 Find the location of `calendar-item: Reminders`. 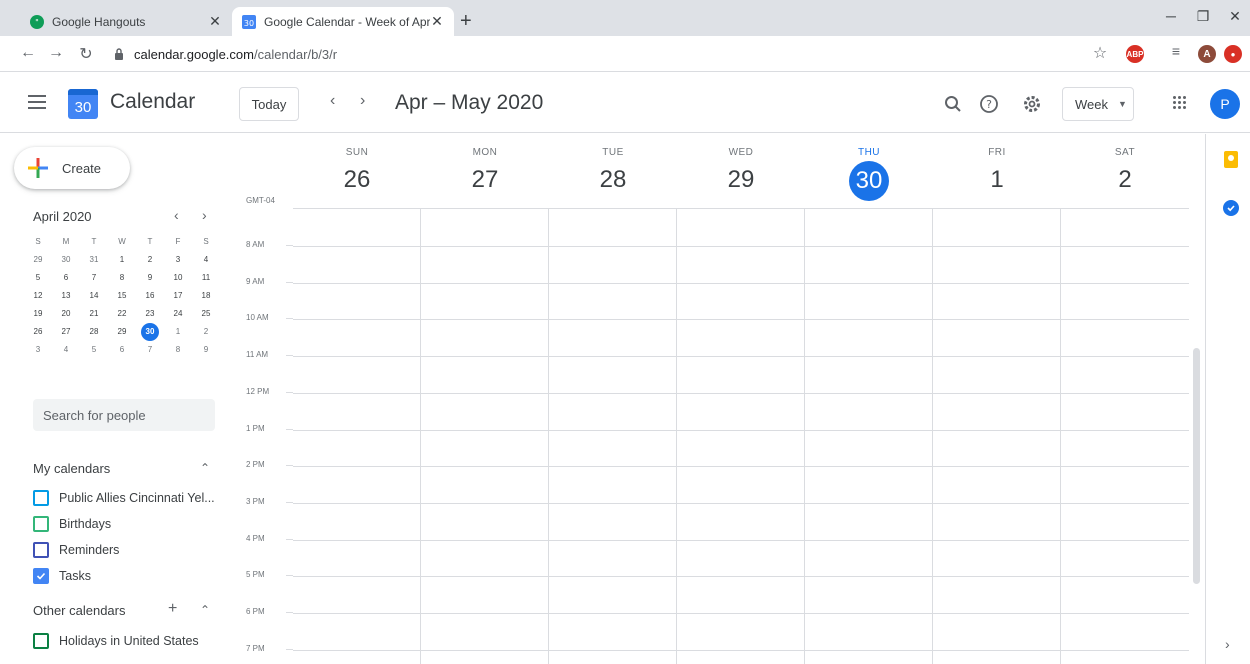

calendar-item: Reminders is located at coordinates (76, 550).